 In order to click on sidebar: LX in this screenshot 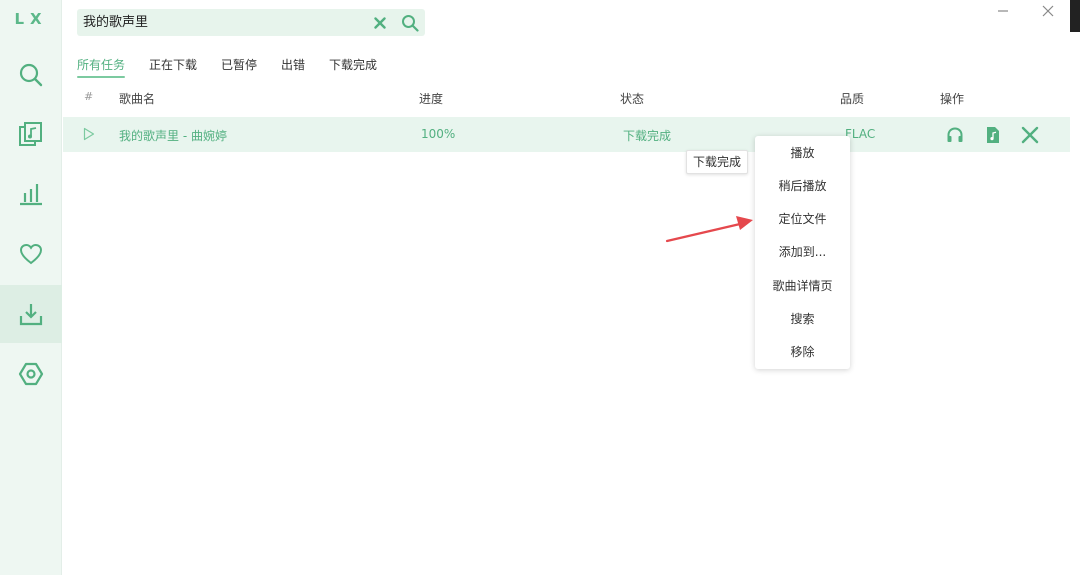, I will do `click(31, 287)`.